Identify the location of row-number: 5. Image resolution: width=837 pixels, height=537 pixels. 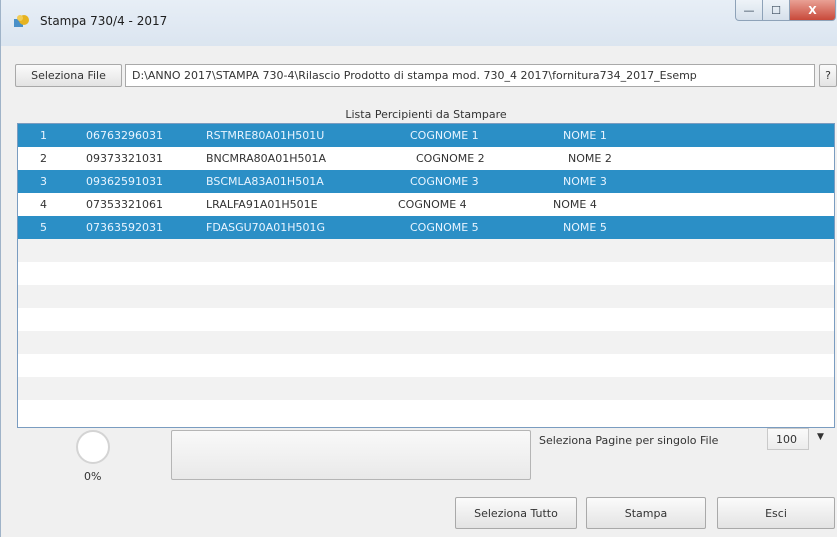
(43, 227).